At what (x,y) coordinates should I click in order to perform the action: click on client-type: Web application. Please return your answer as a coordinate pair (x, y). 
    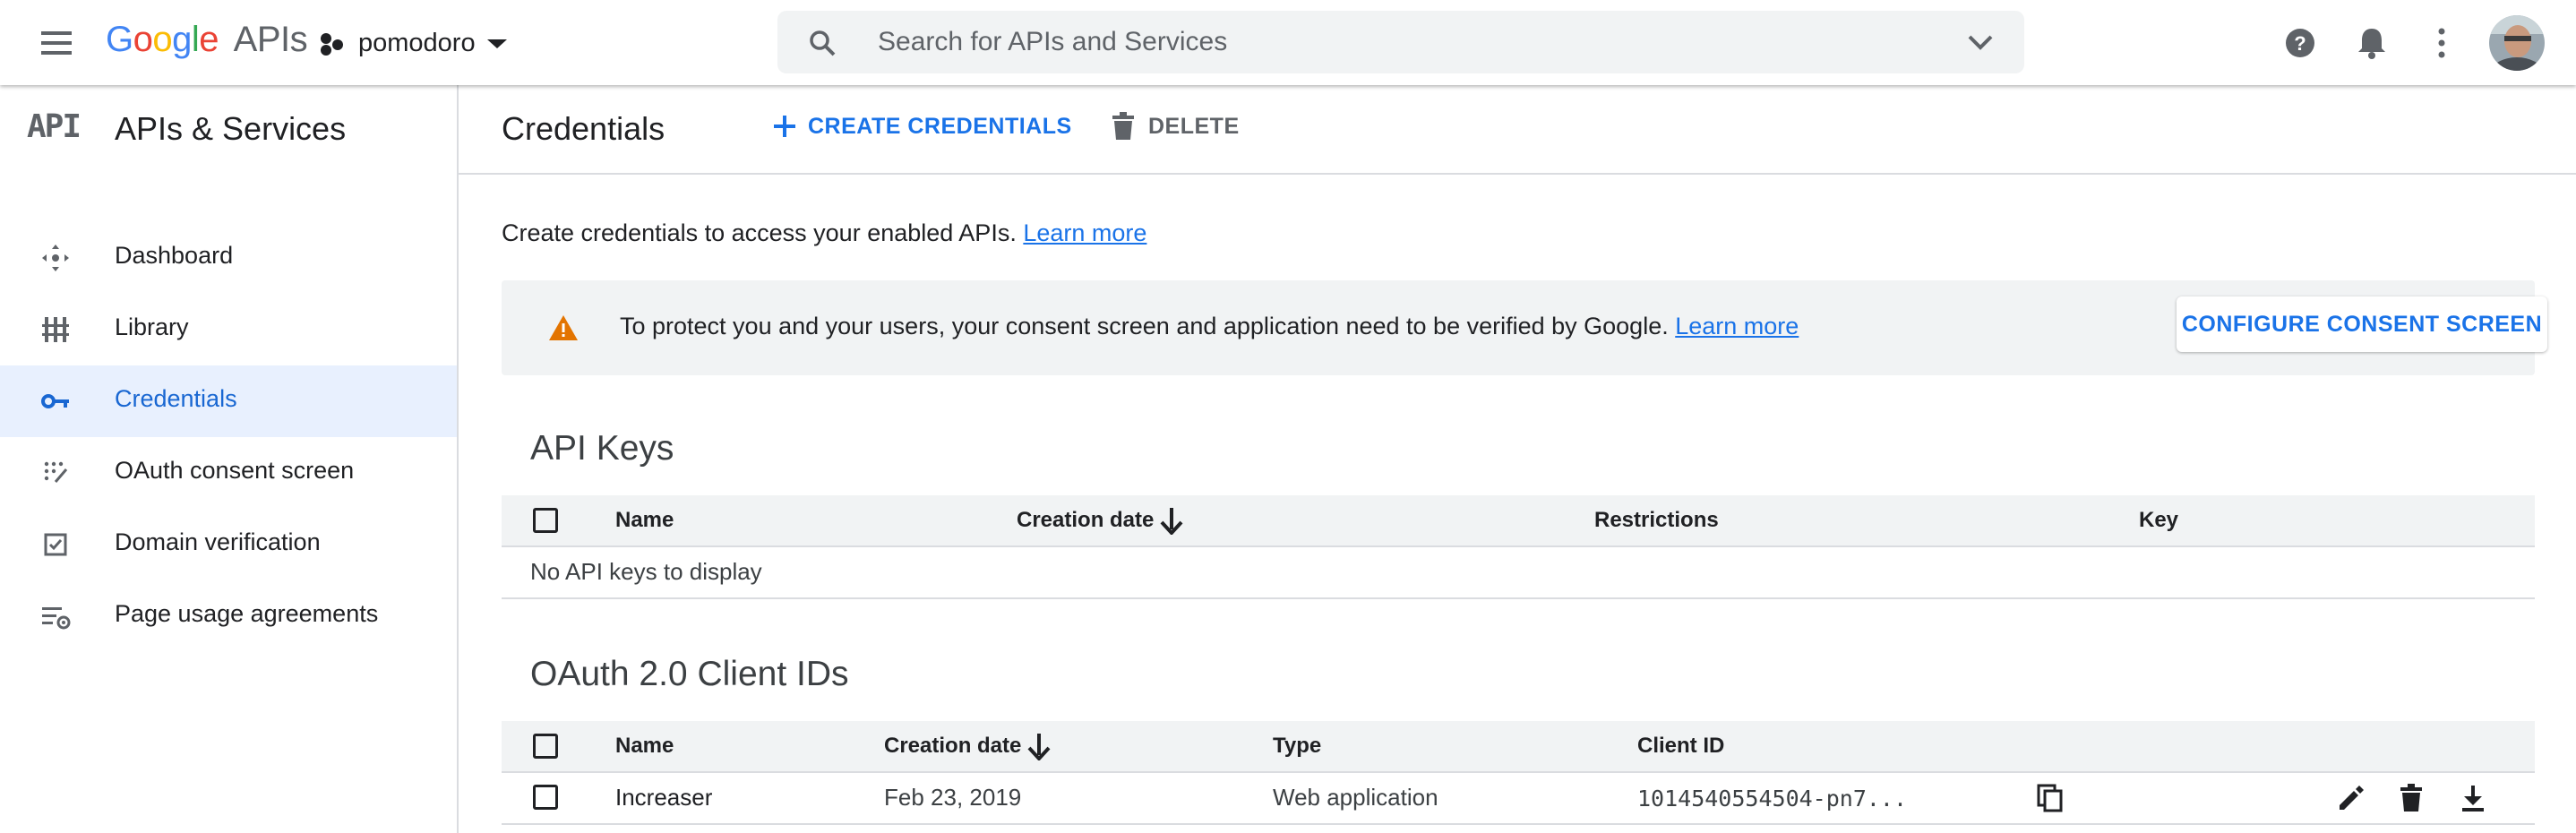
    Looking at the image, I should click on (1355, 797).